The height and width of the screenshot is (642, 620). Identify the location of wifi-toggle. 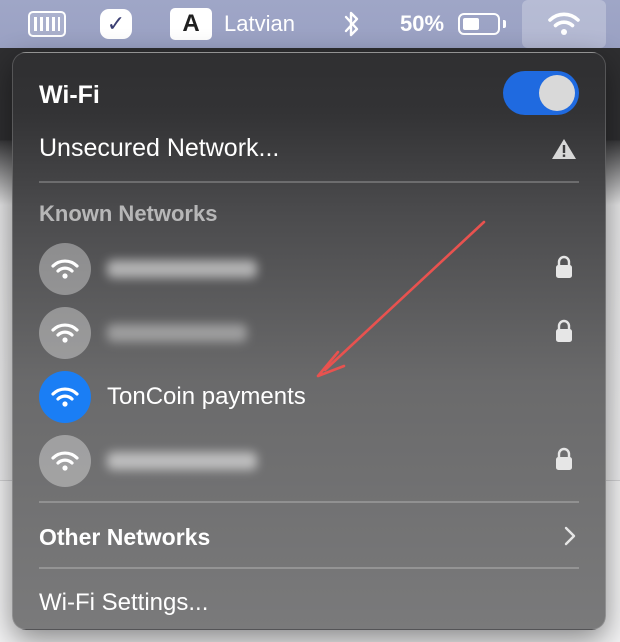
(541, 93).